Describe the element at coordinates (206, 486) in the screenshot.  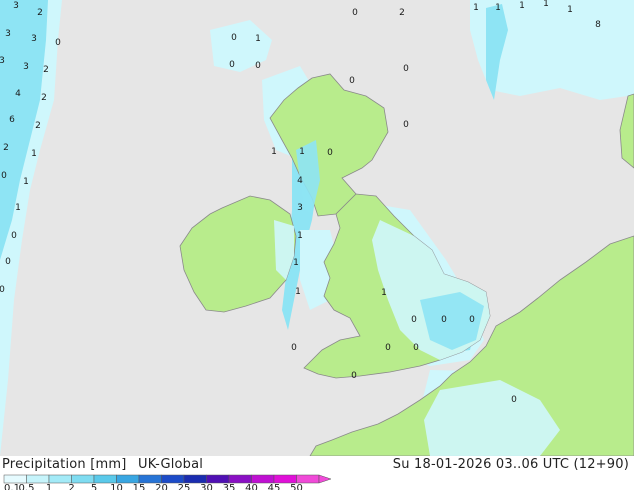
I see `legend-tick-label: 30` at that location.